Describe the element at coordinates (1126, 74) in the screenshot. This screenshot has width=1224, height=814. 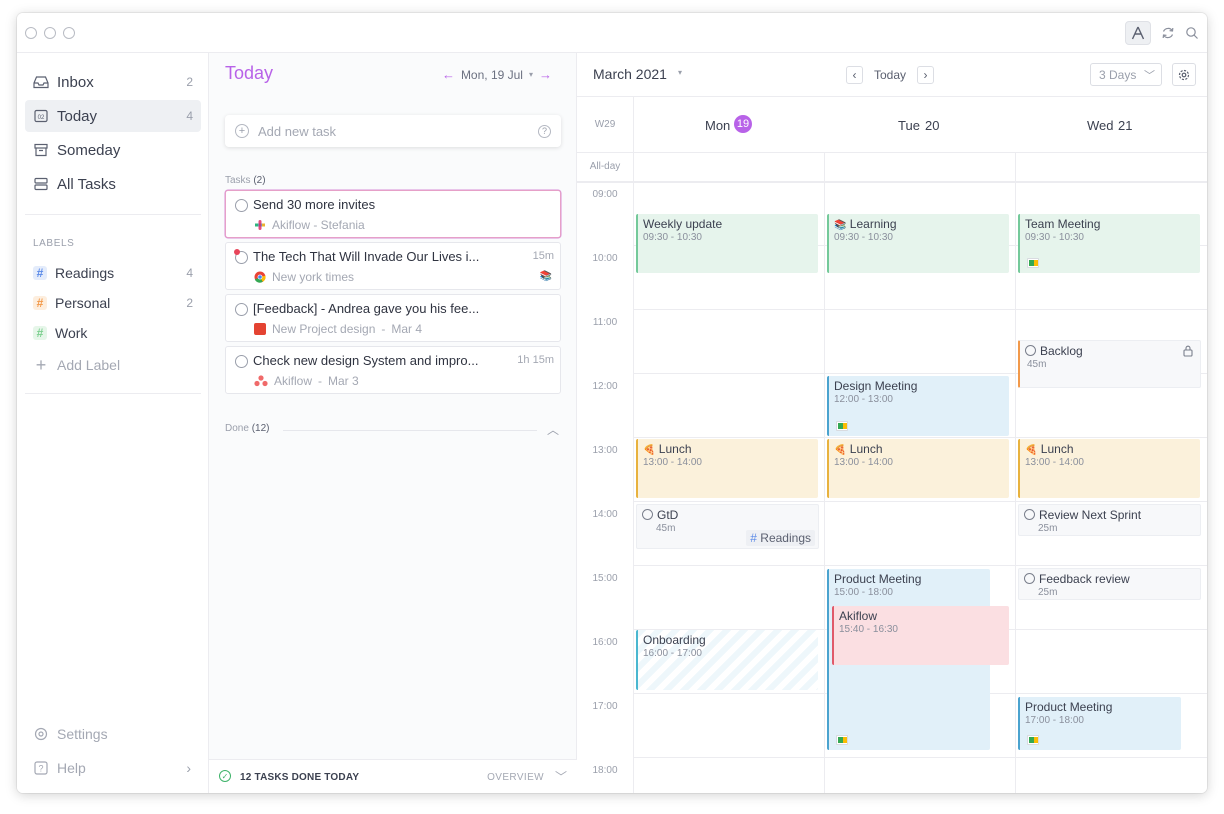
I see `view-select: 3 Days ﹀` at that location.